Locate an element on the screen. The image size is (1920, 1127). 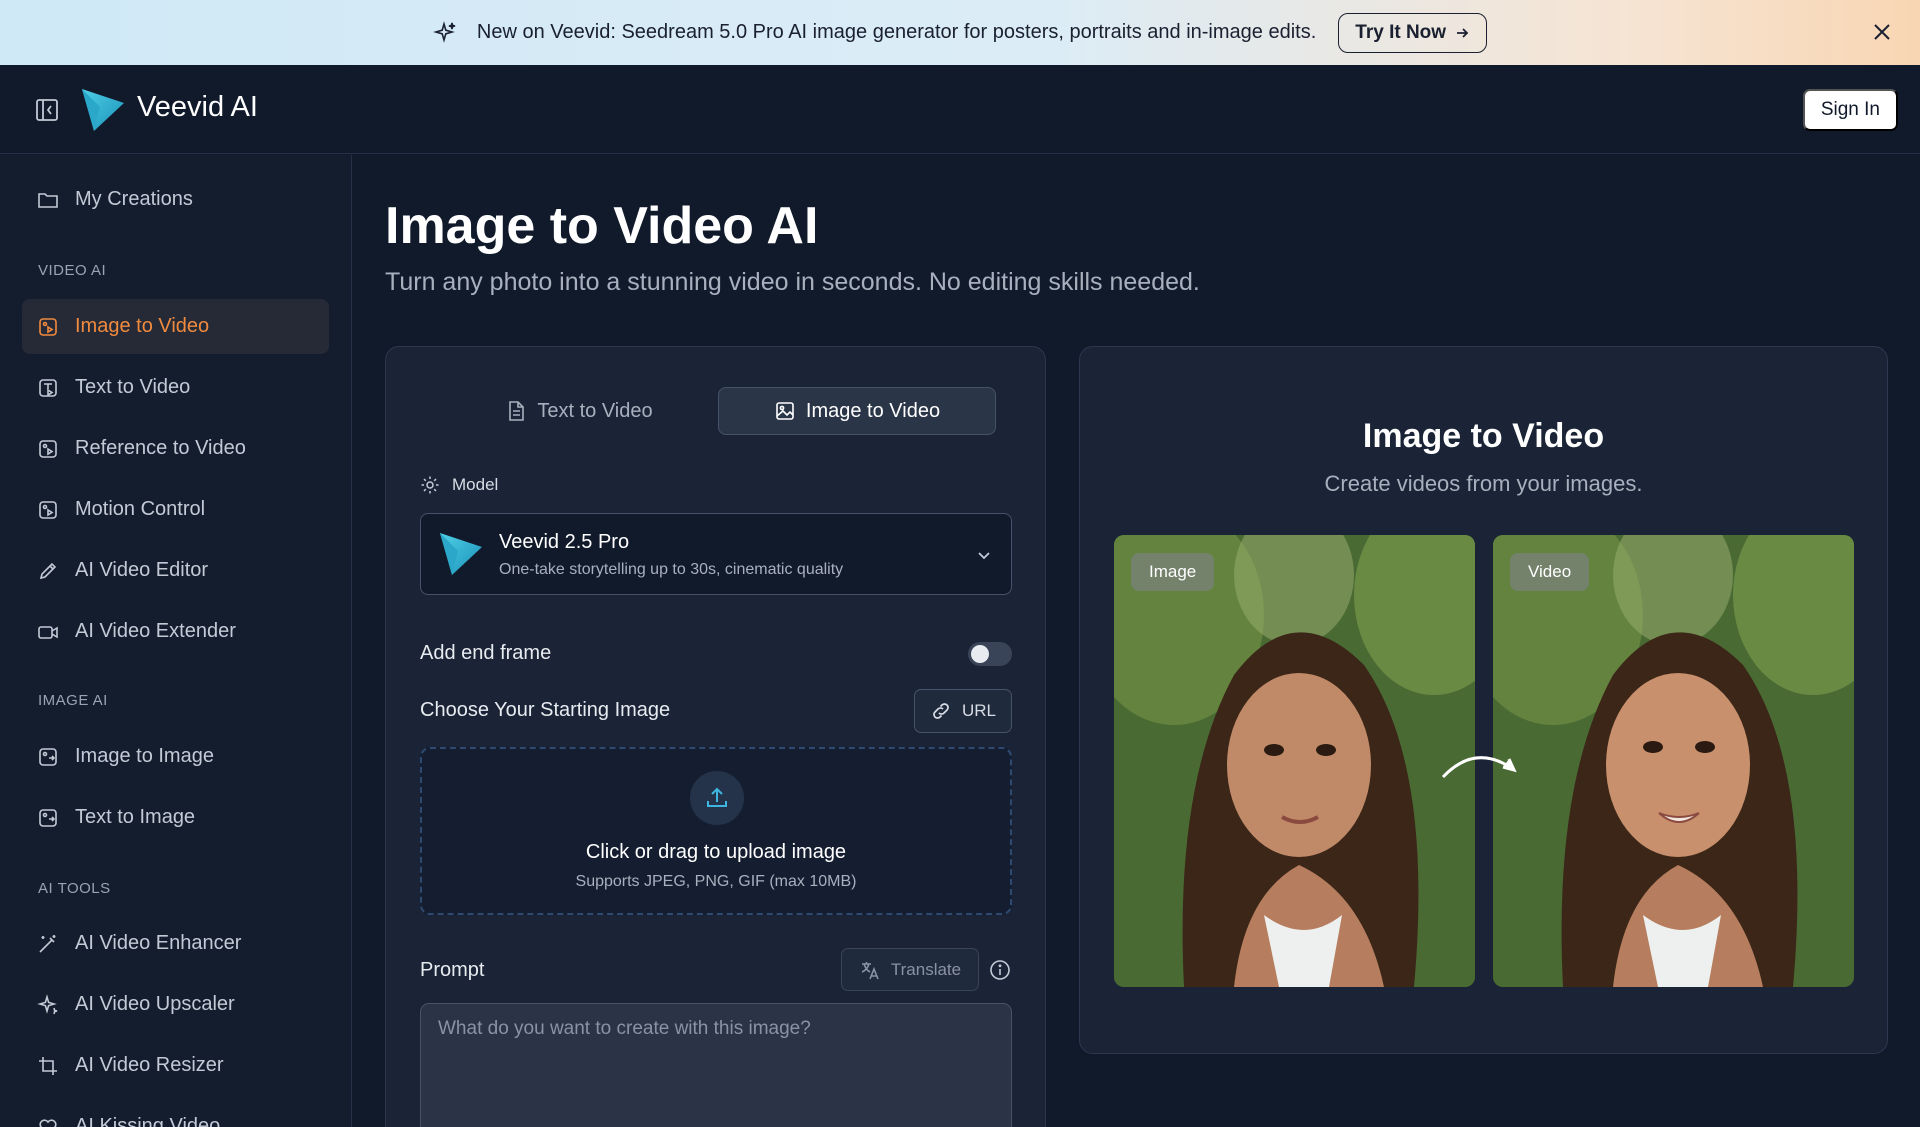
sidebar-item-label: Text to Image is located at coordinates (135, 817).